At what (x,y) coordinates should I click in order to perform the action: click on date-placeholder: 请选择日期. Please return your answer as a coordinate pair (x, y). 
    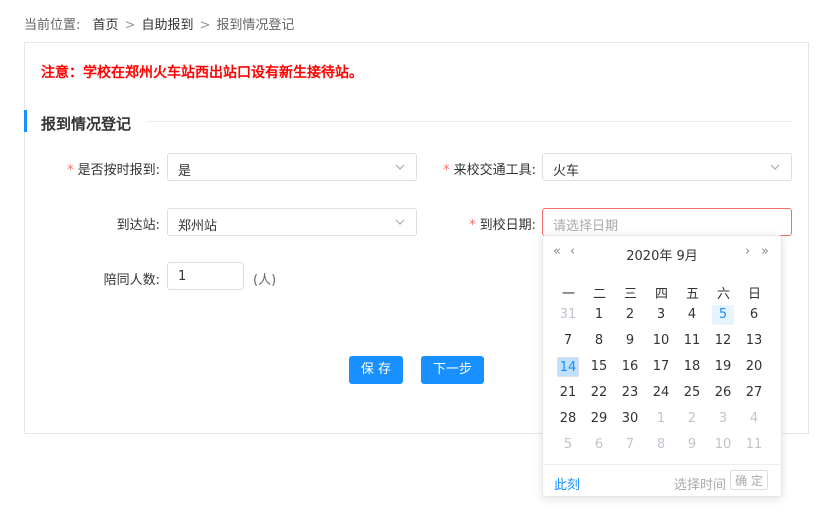
    Looking at the image, I should click on (586, 226).